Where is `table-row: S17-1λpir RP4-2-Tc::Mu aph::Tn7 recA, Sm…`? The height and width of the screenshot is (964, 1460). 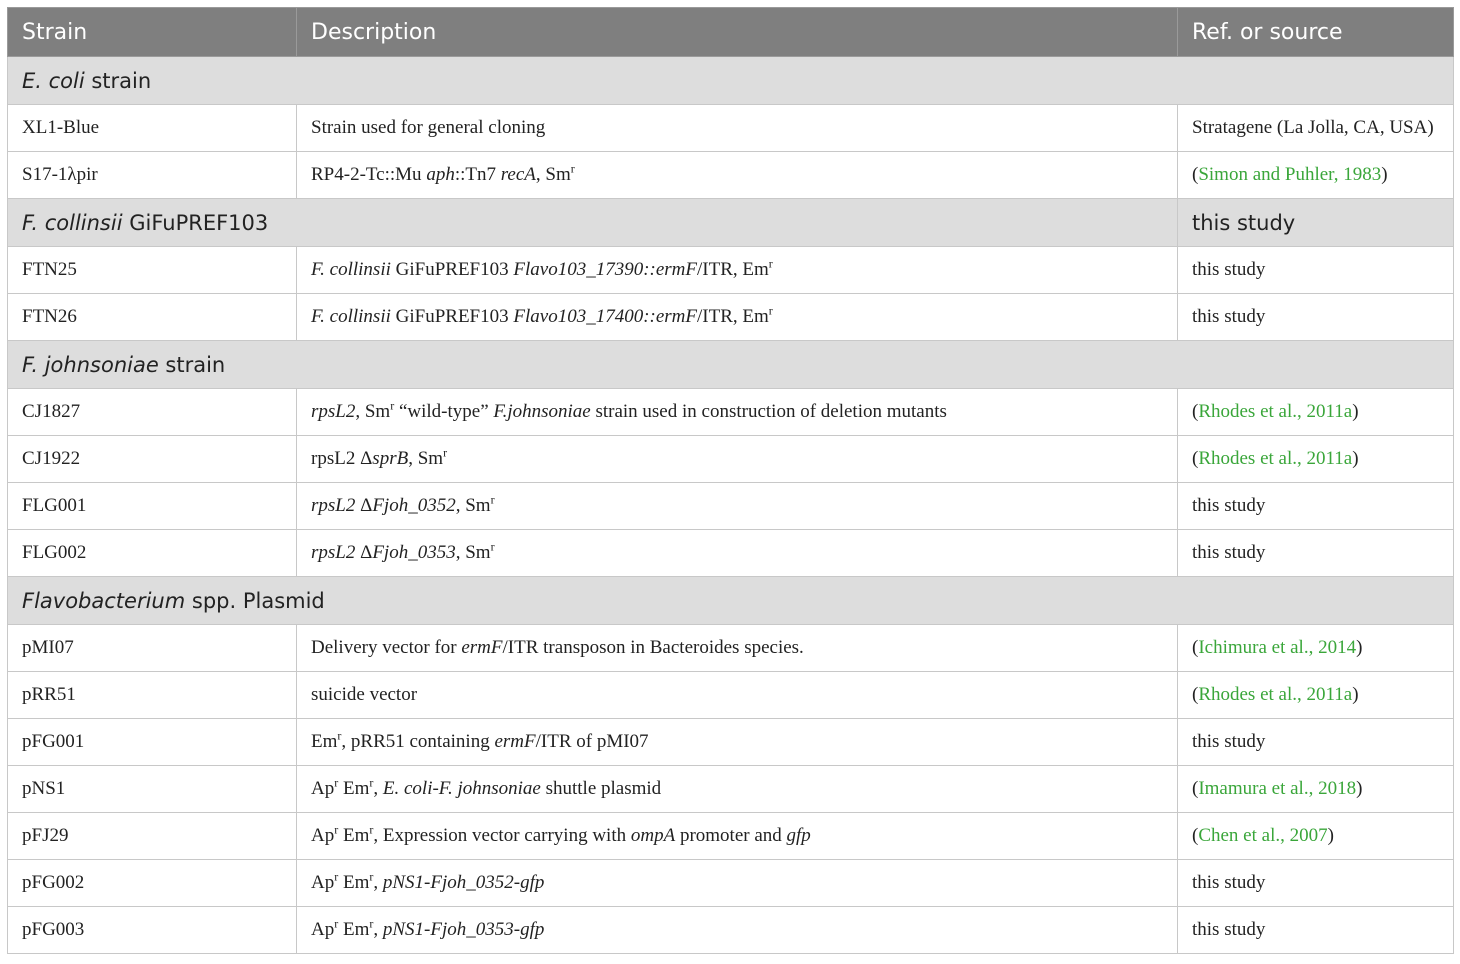
table-row: S17-1λpir RP4-2-Tc::Mu aph::Tn7 recA, Sm… is located at coordinates (730, 175).